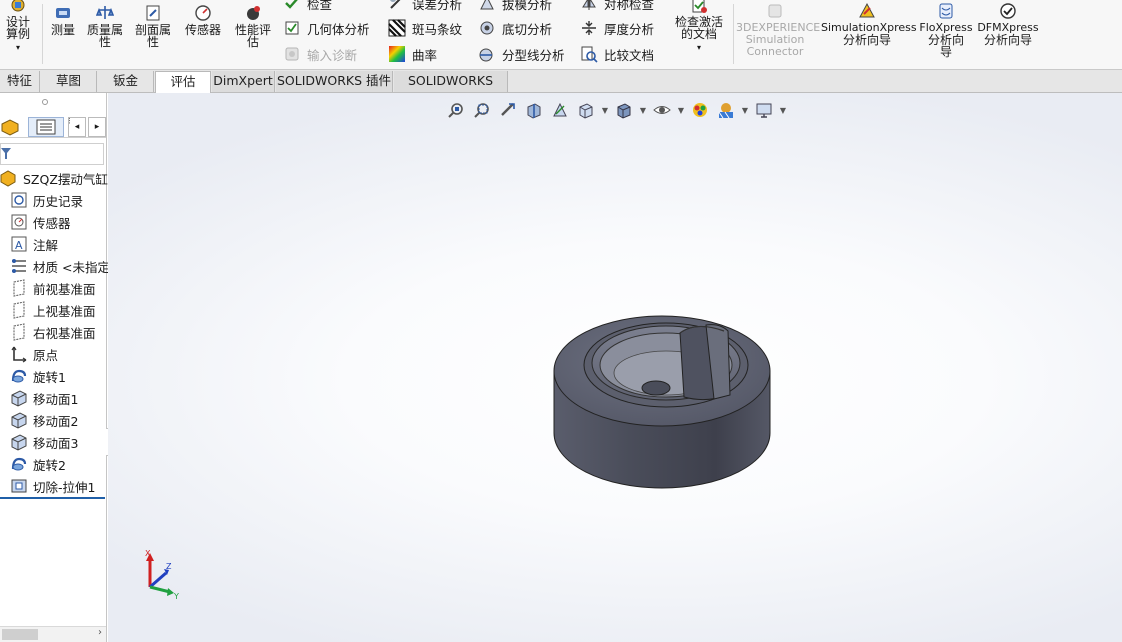 This screenshot has width=1122, height=642. What do you see at coordinates (19, 266) in the screenshot?
I see `material-icon` at bounding box center [19, 266].